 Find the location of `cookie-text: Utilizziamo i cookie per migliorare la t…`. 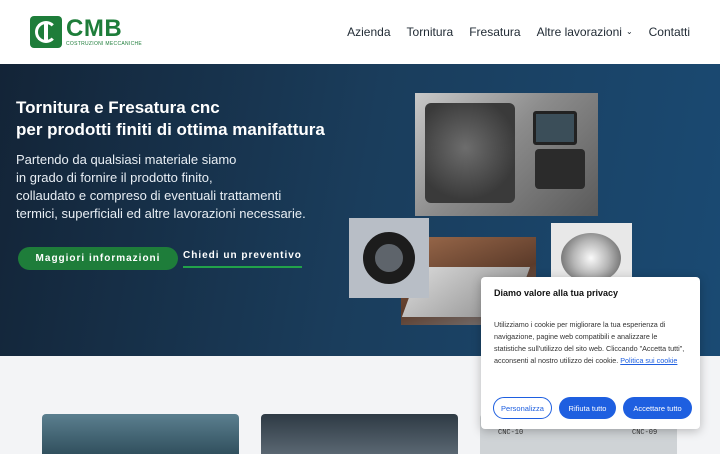

cookie-text: Utilizziamo i cookie per migliorare la t… is located at coordinates (591, 343).